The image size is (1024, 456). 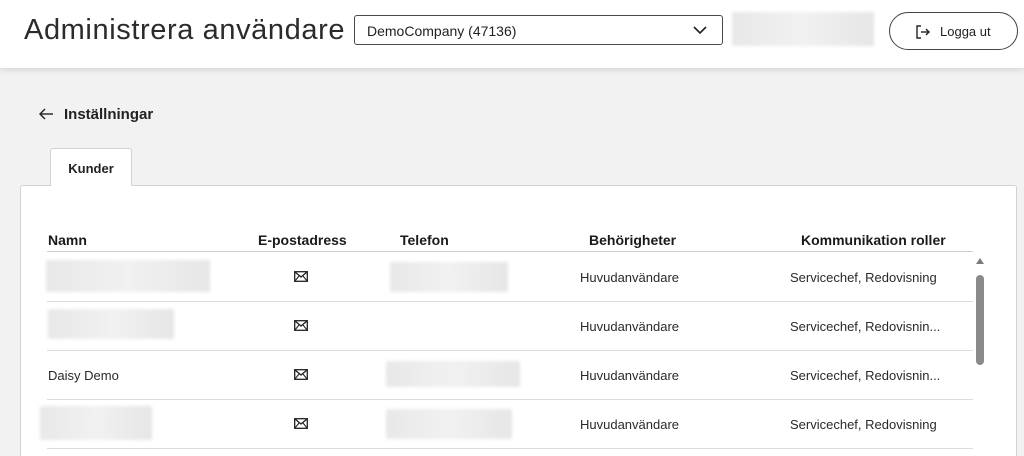 What do you see at coordinates (424, 240) in the screenshot?
I see `column-header-phone: Telefon` at bounding box center [424, 240].